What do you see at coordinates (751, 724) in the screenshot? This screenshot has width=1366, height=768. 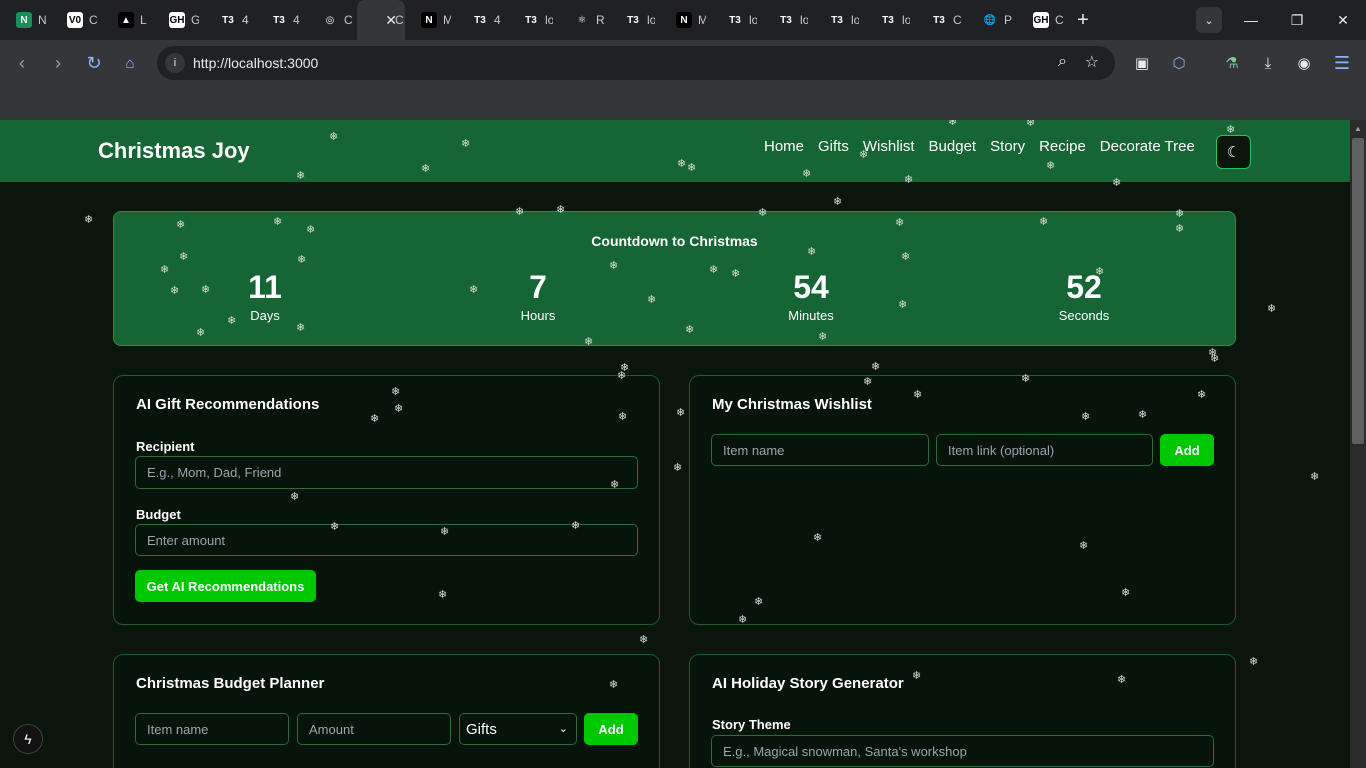 I see `story-theme-label: Story Theme` at bounding box center [751, 724].